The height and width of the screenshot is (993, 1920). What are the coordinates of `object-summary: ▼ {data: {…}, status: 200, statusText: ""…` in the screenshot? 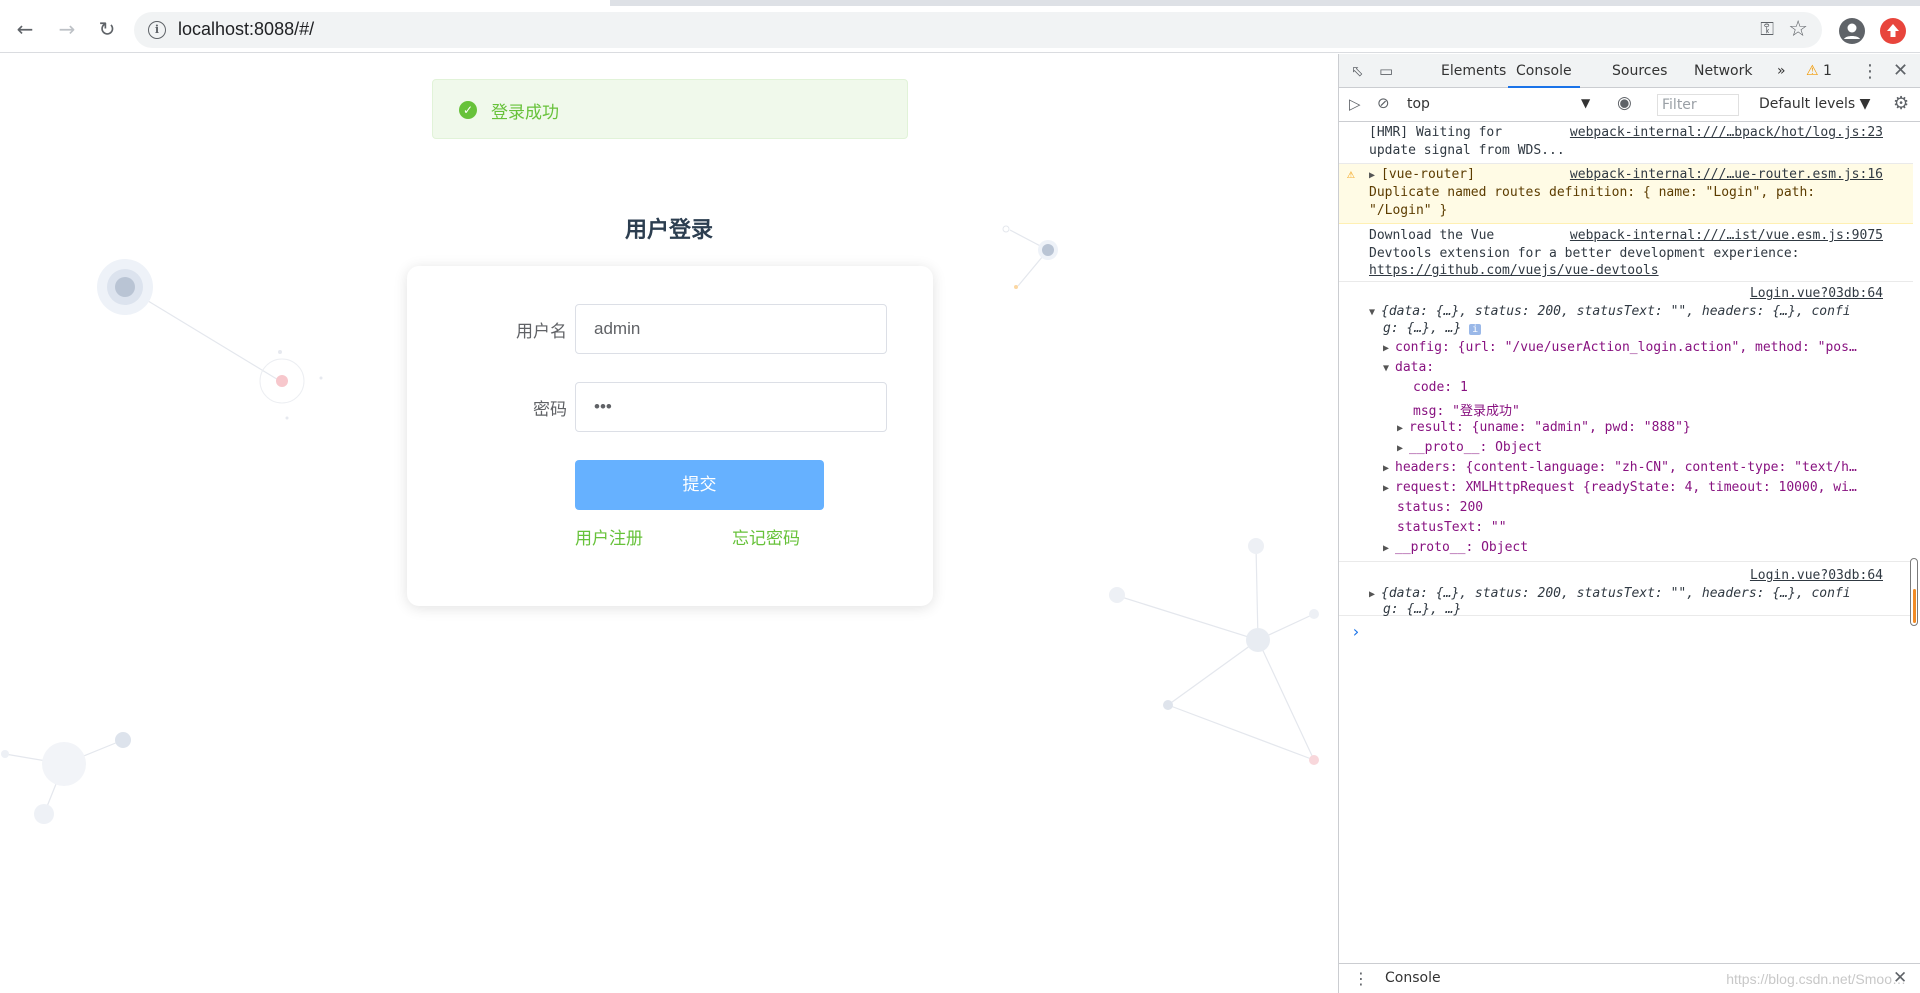 It's located at (1610, 311).